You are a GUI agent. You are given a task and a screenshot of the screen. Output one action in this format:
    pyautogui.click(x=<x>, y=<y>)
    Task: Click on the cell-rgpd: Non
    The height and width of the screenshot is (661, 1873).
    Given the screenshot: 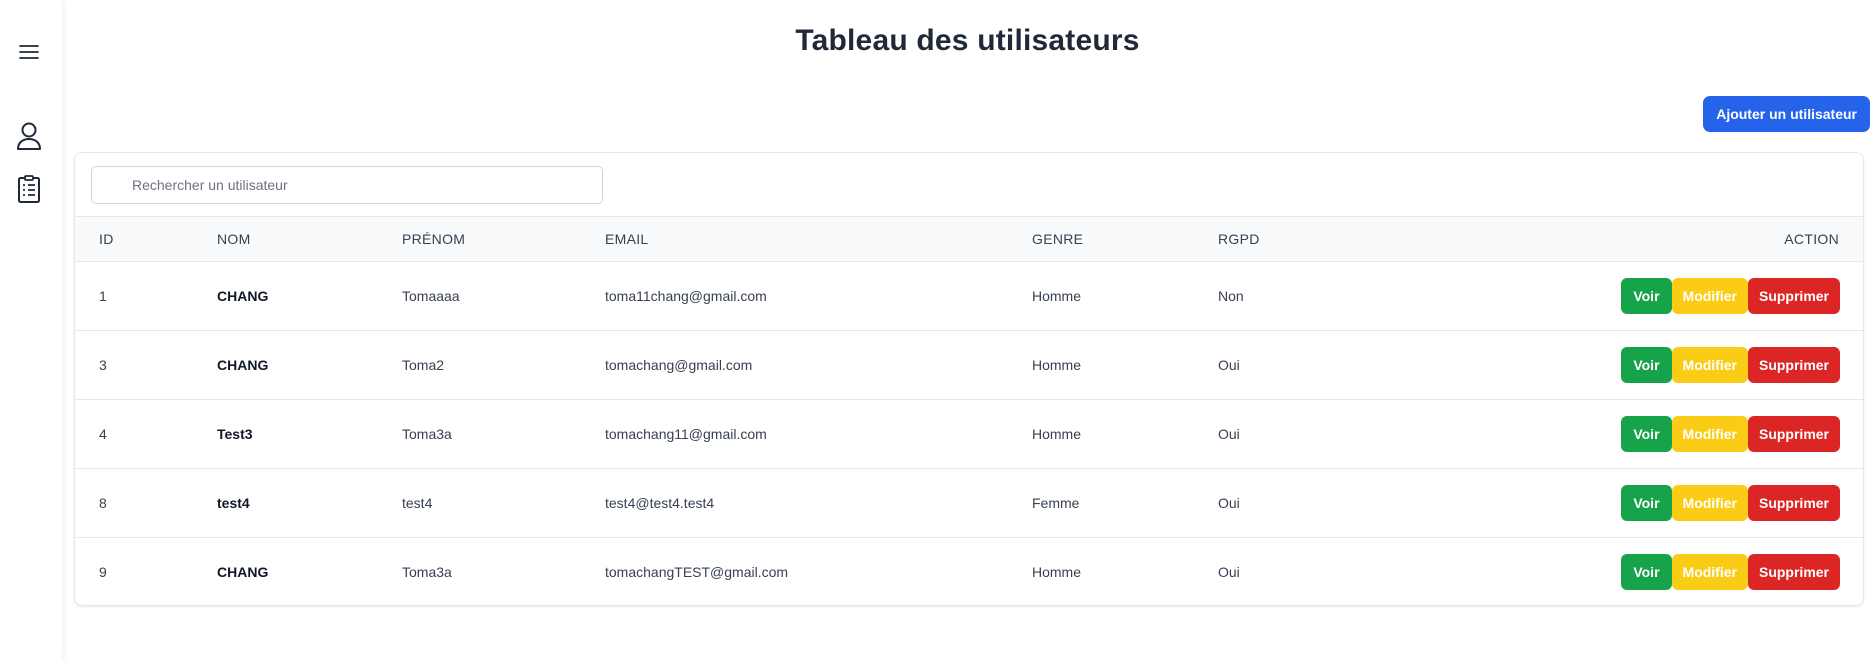 What is the action you would take?
    pyautogui.click(x=1231, y=296)
    